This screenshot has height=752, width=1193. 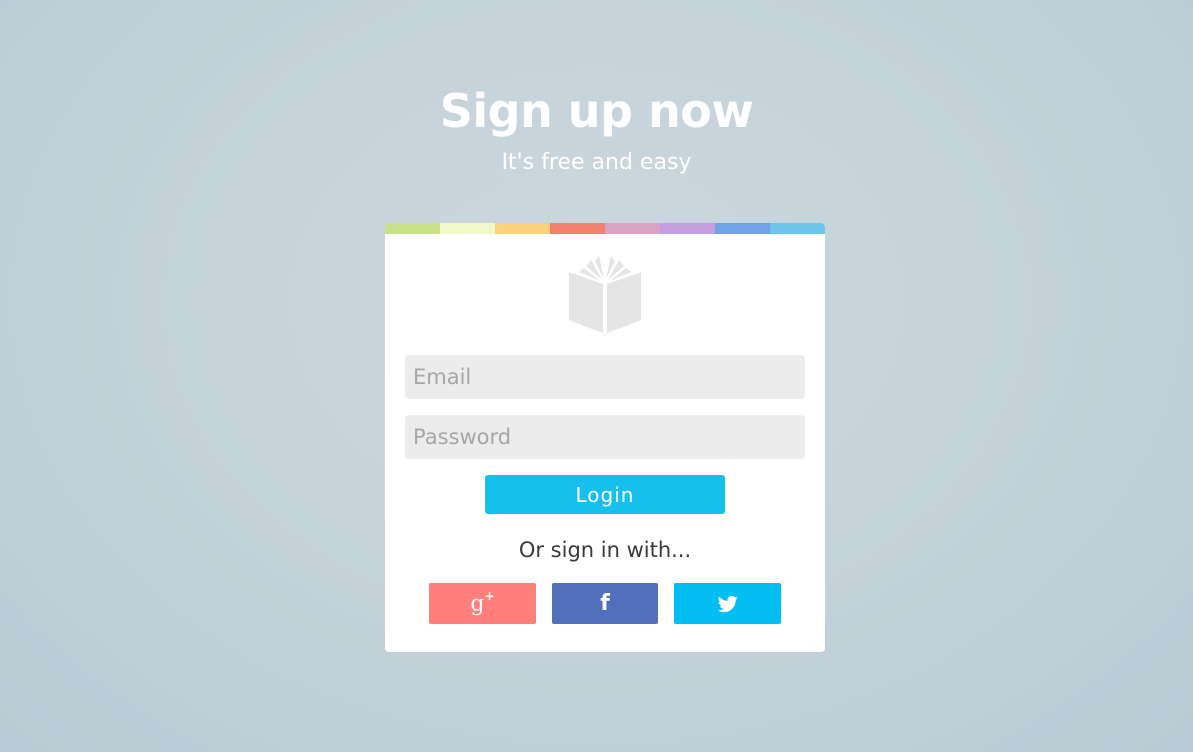 I want to click on login-button: Login, so click(x=605, y=494).